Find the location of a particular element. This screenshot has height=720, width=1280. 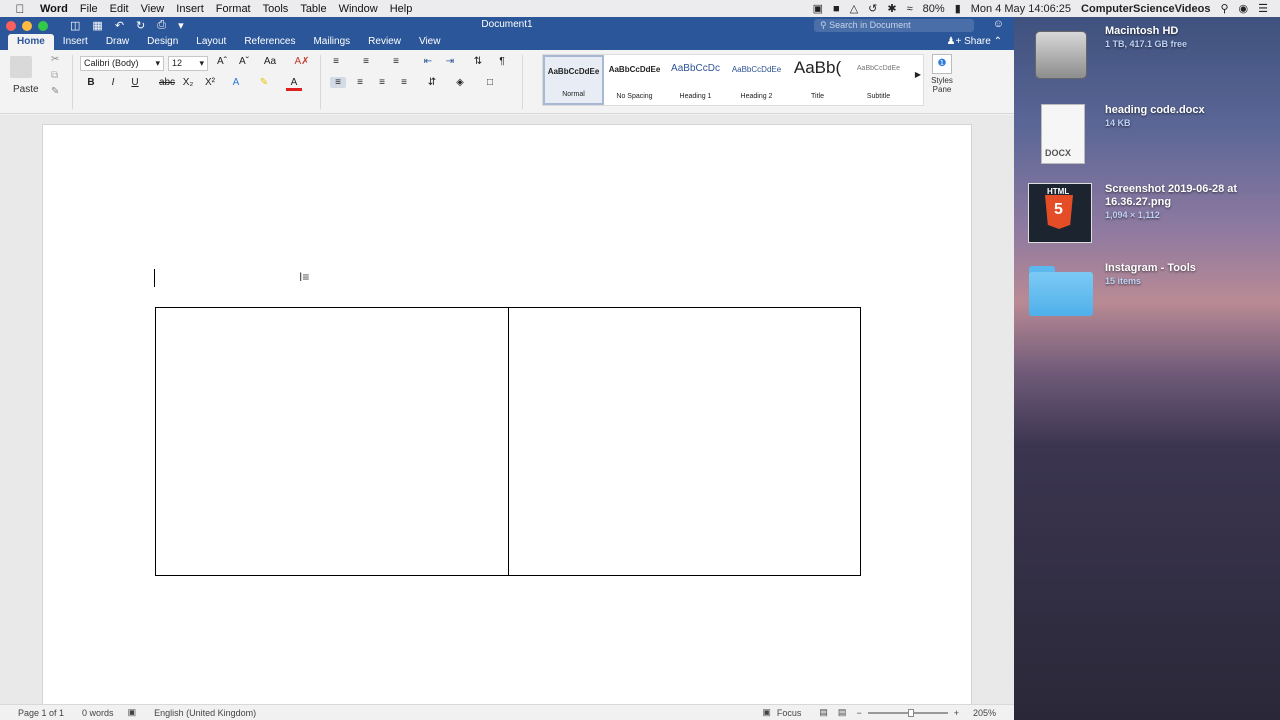

chat-icon: ■ is located at coordinates (836, 9).